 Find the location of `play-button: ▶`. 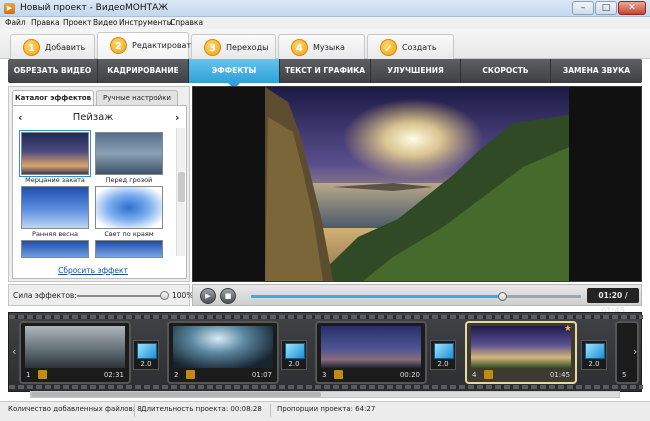

play-button: ▶ is located at coordinates (208, 296).